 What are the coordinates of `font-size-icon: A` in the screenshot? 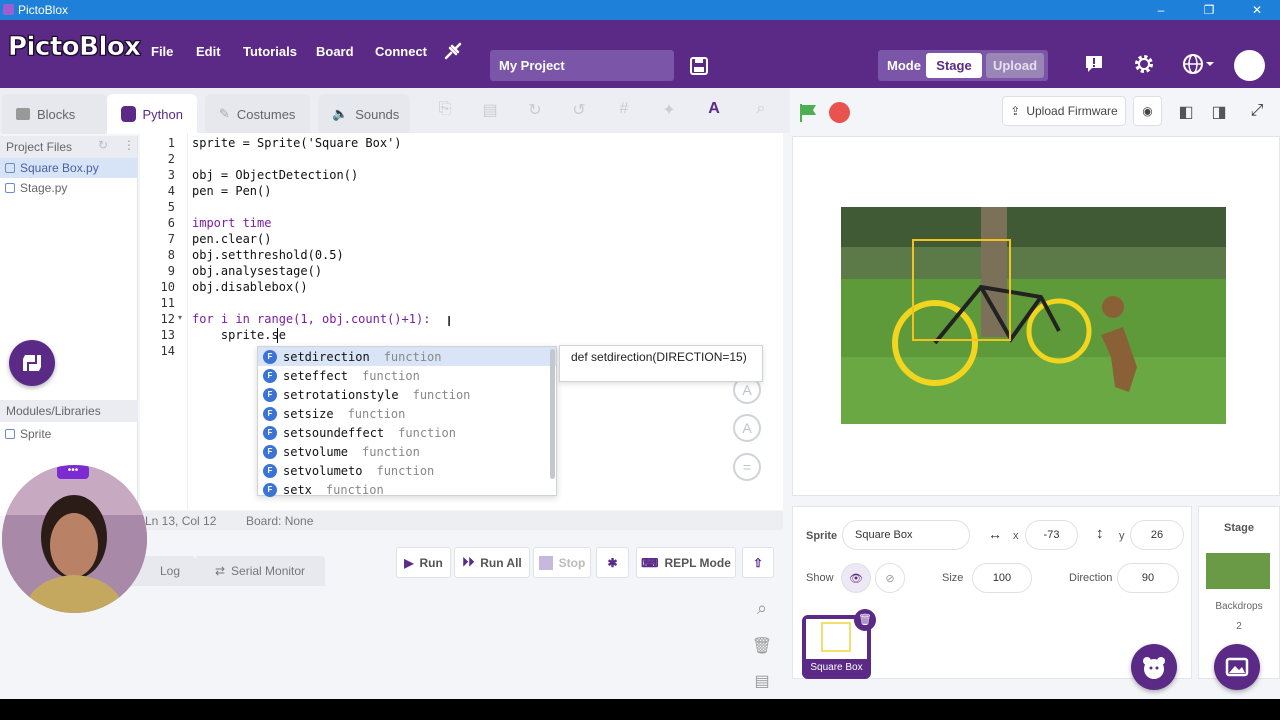 It's located at (714, 111).